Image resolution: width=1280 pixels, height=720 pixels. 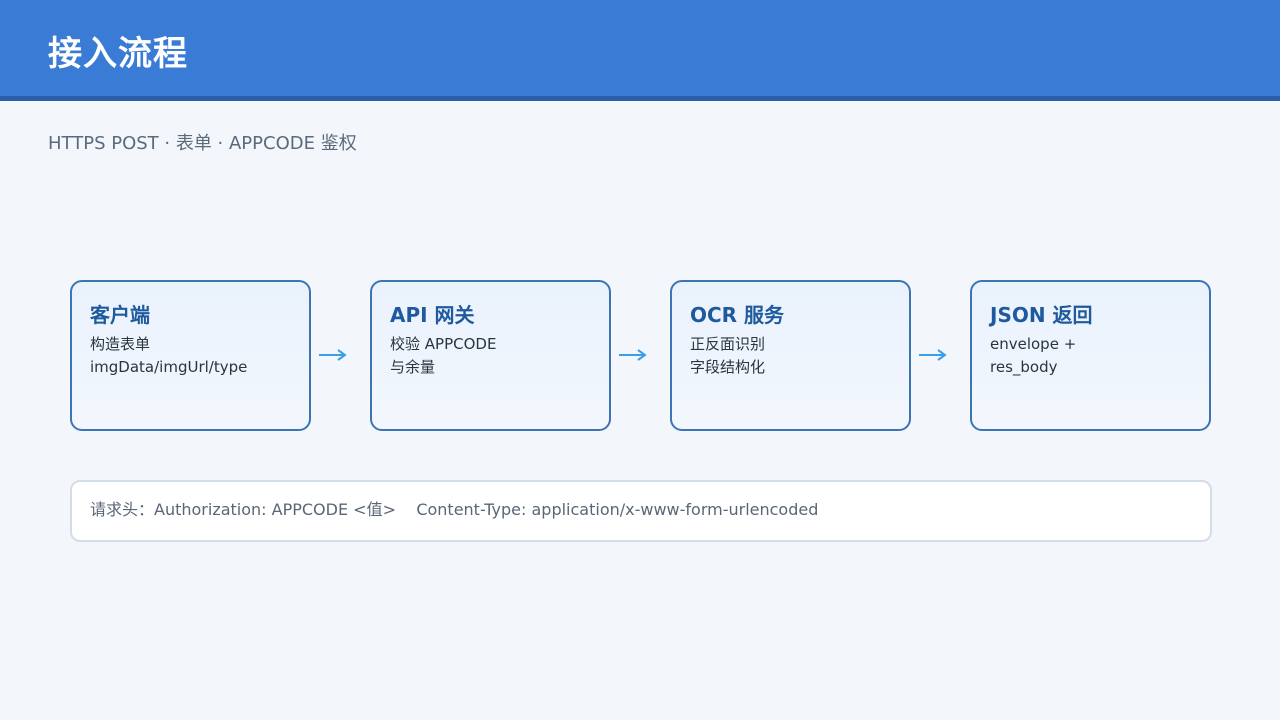 I want to click on flow-step-desc: imgData/imgUrl/type, so click(x=169, y=367).